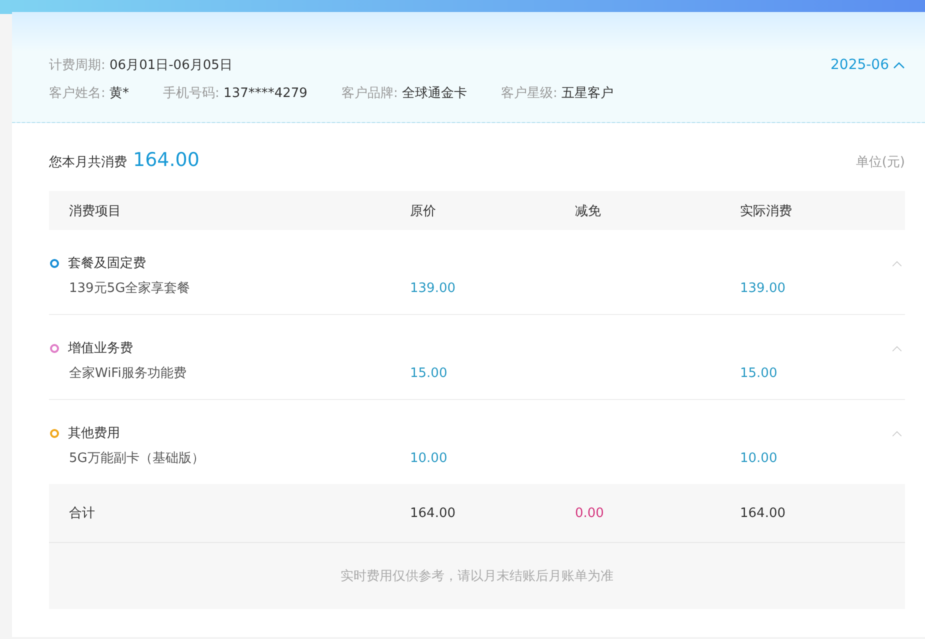  I want to click on footnote: 实时费用仅供参考，请以月末结账后月账单为准, so click(477, 576).